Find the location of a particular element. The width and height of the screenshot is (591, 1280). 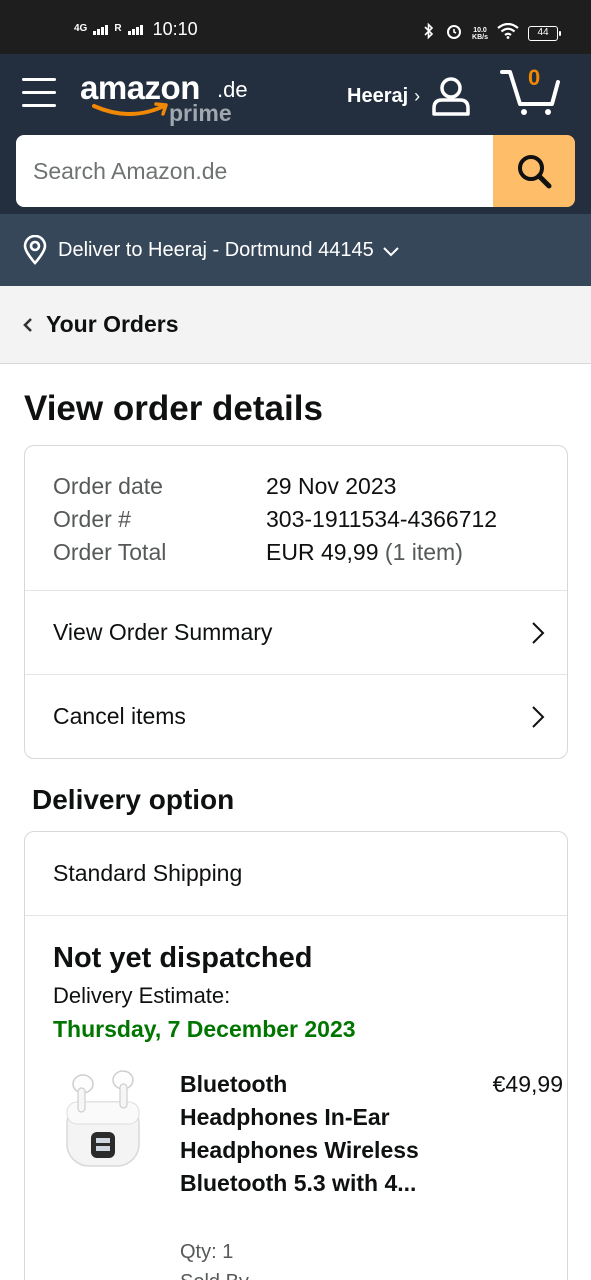

speed-unit: KB/s is located at coordinates (480, 37).